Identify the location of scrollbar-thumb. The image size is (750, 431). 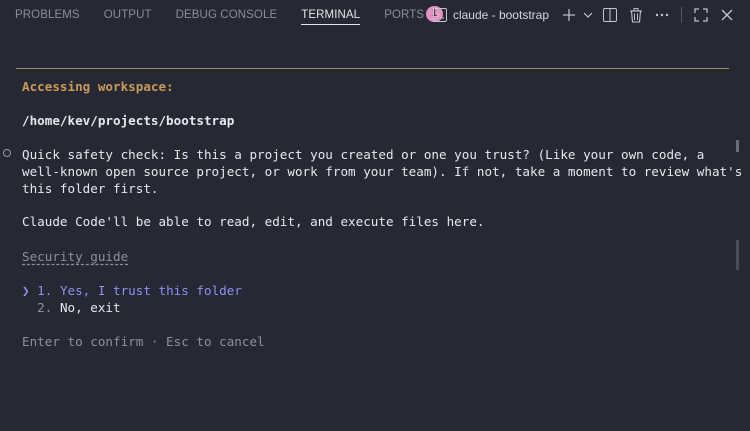
(737, 255).